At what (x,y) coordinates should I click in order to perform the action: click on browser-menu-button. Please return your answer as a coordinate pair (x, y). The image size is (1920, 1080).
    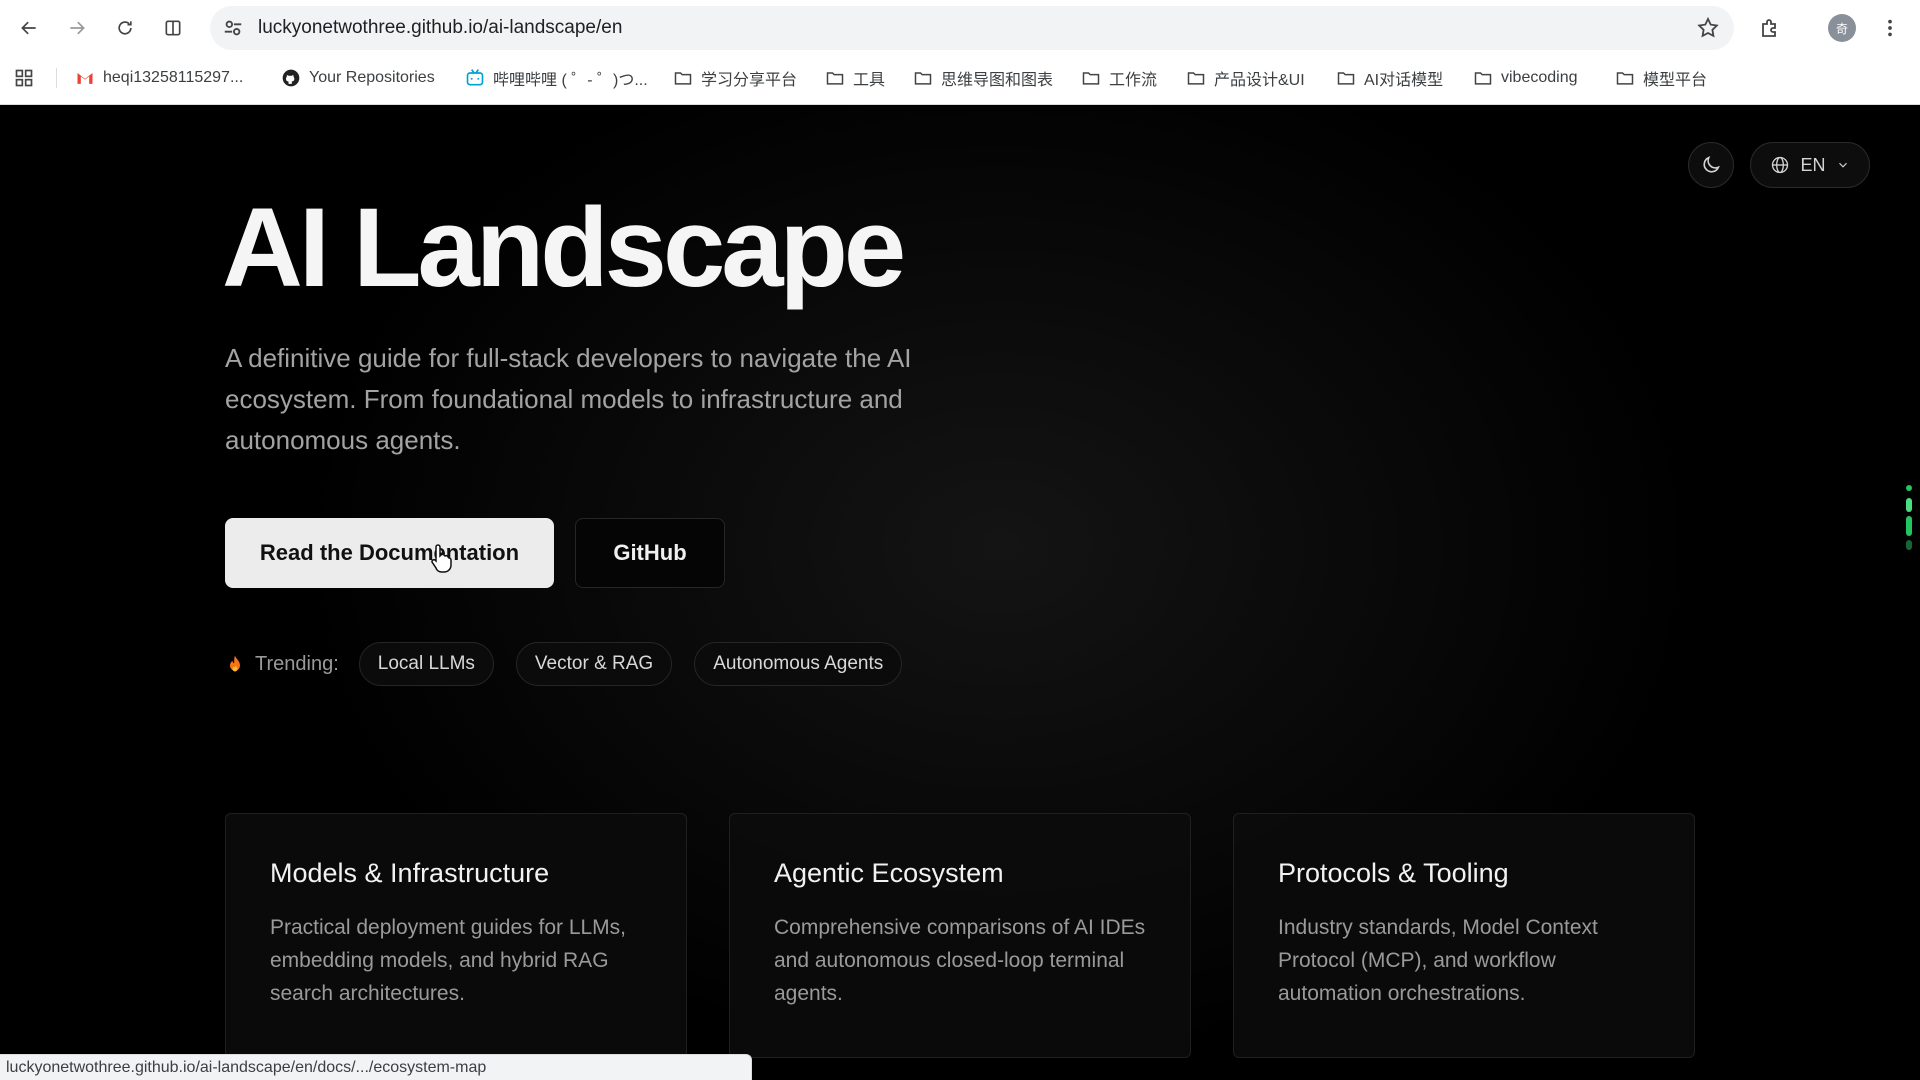
    Looking at the image, I should click on (1890, 28).